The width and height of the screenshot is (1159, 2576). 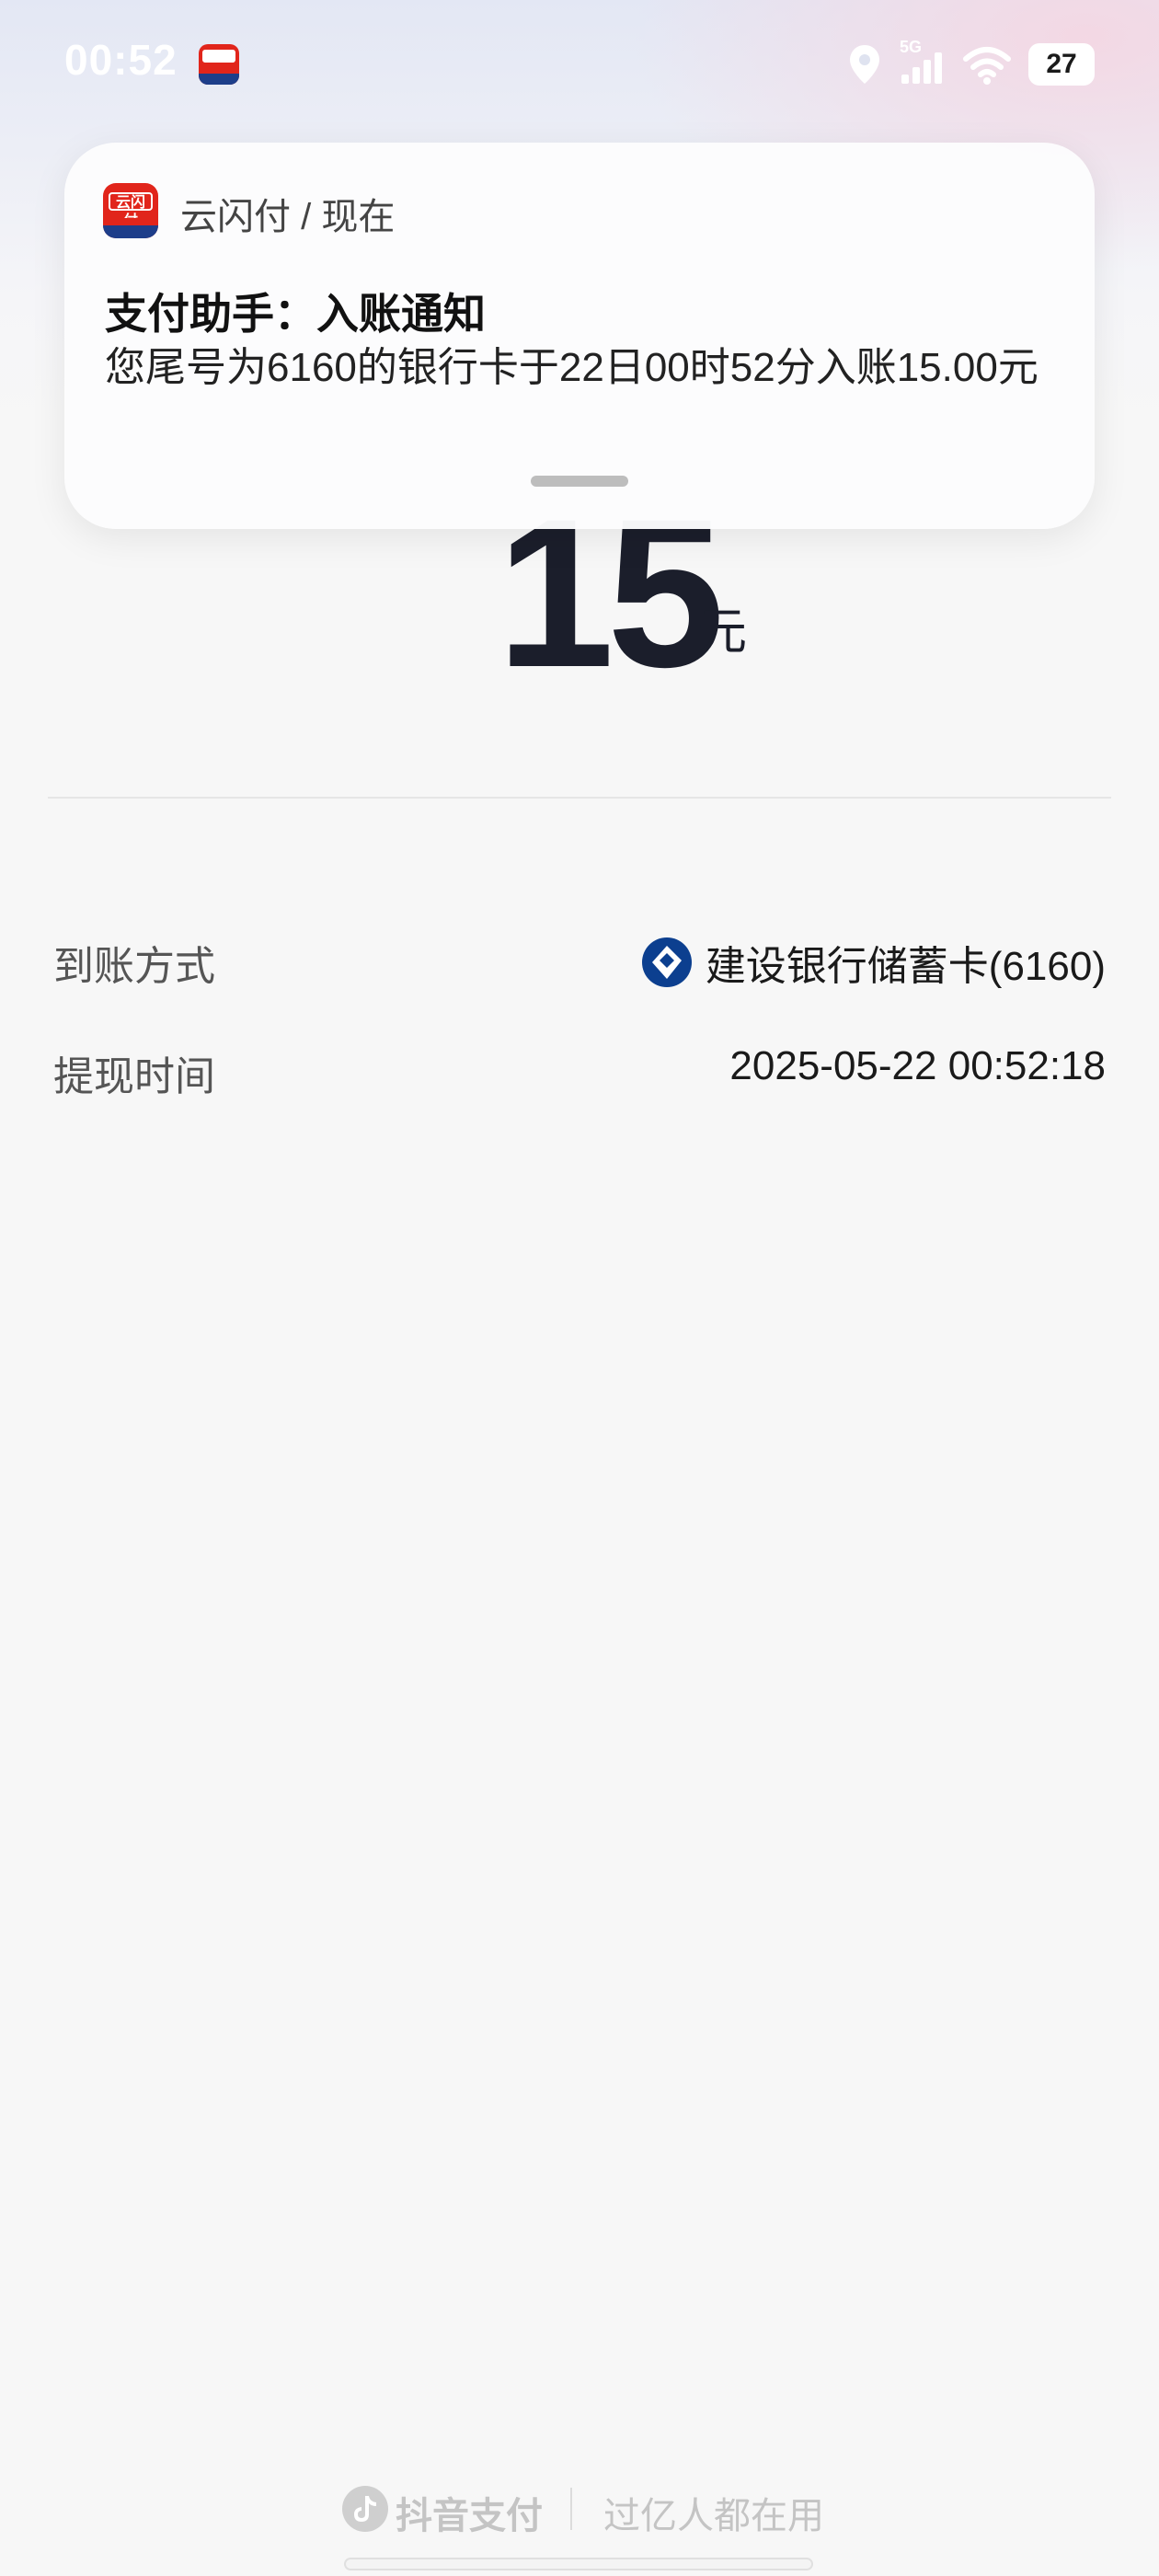 What do you see at coordinates (469, 2516) in the screenshot?
I see `footer-brand: 抖音支付` at bounding box center [469, 2516].